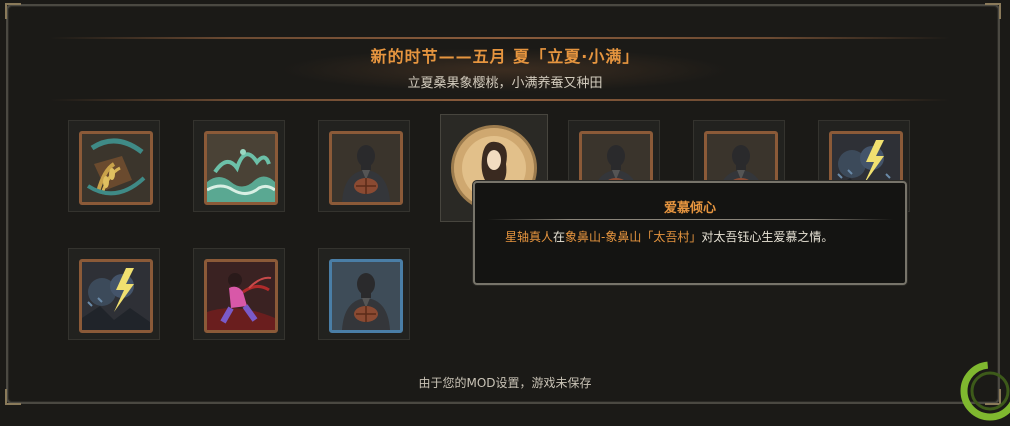 Image resolution: width=1010 pixels, height=426 pixels. Describe the element at coordinates (529, 237) in the screenshot. I see `character-name: 星轴真人` at that location.